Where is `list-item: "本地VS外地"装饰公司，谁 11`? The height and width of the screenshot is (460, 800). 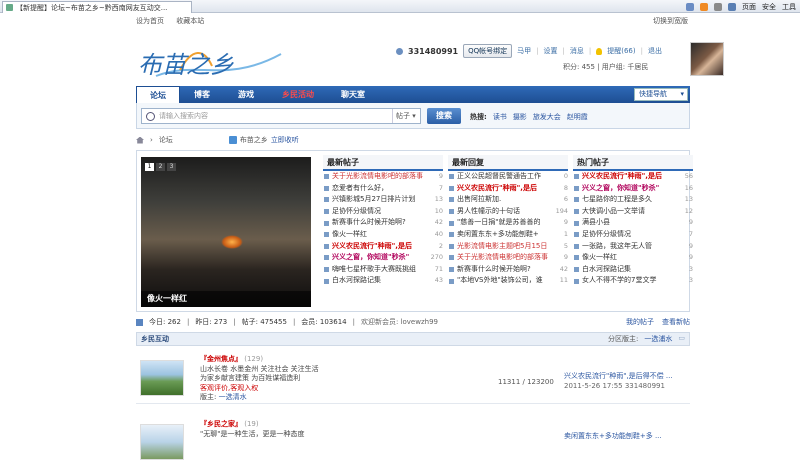 list-item: "本地VS外地"装饰公司，谁 11 is located at coordinates (508, 281).